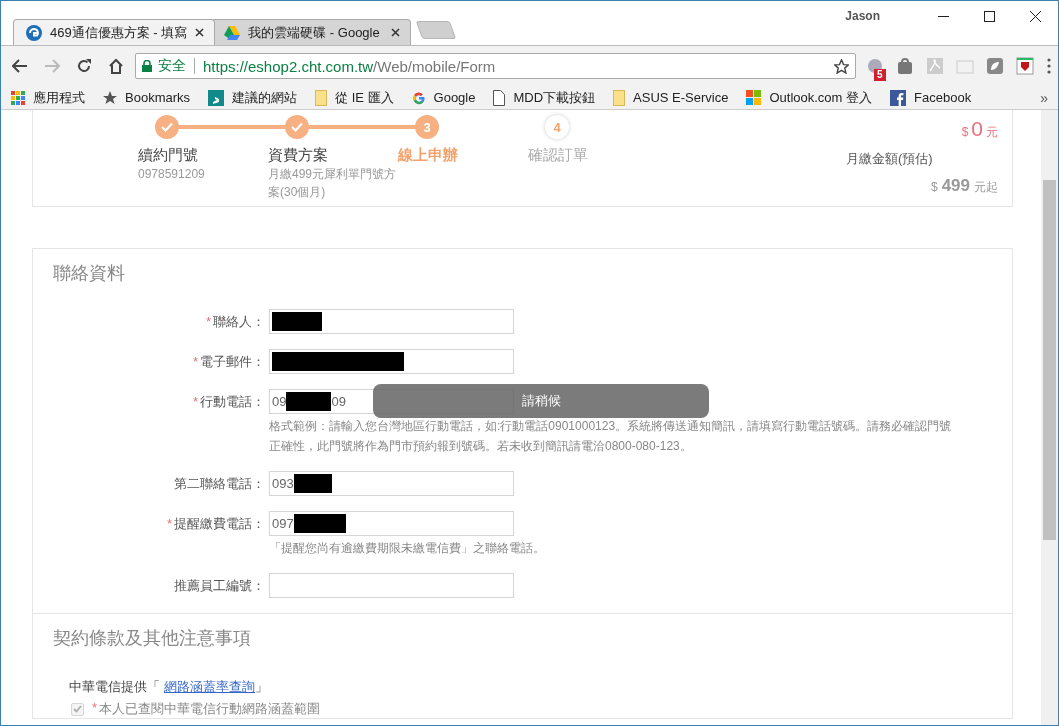 The width and height of the screenshot is (1059, 726). Describe the element at coordinates (283, 483) in the screenshot. I see `input-value: 093` at that location.